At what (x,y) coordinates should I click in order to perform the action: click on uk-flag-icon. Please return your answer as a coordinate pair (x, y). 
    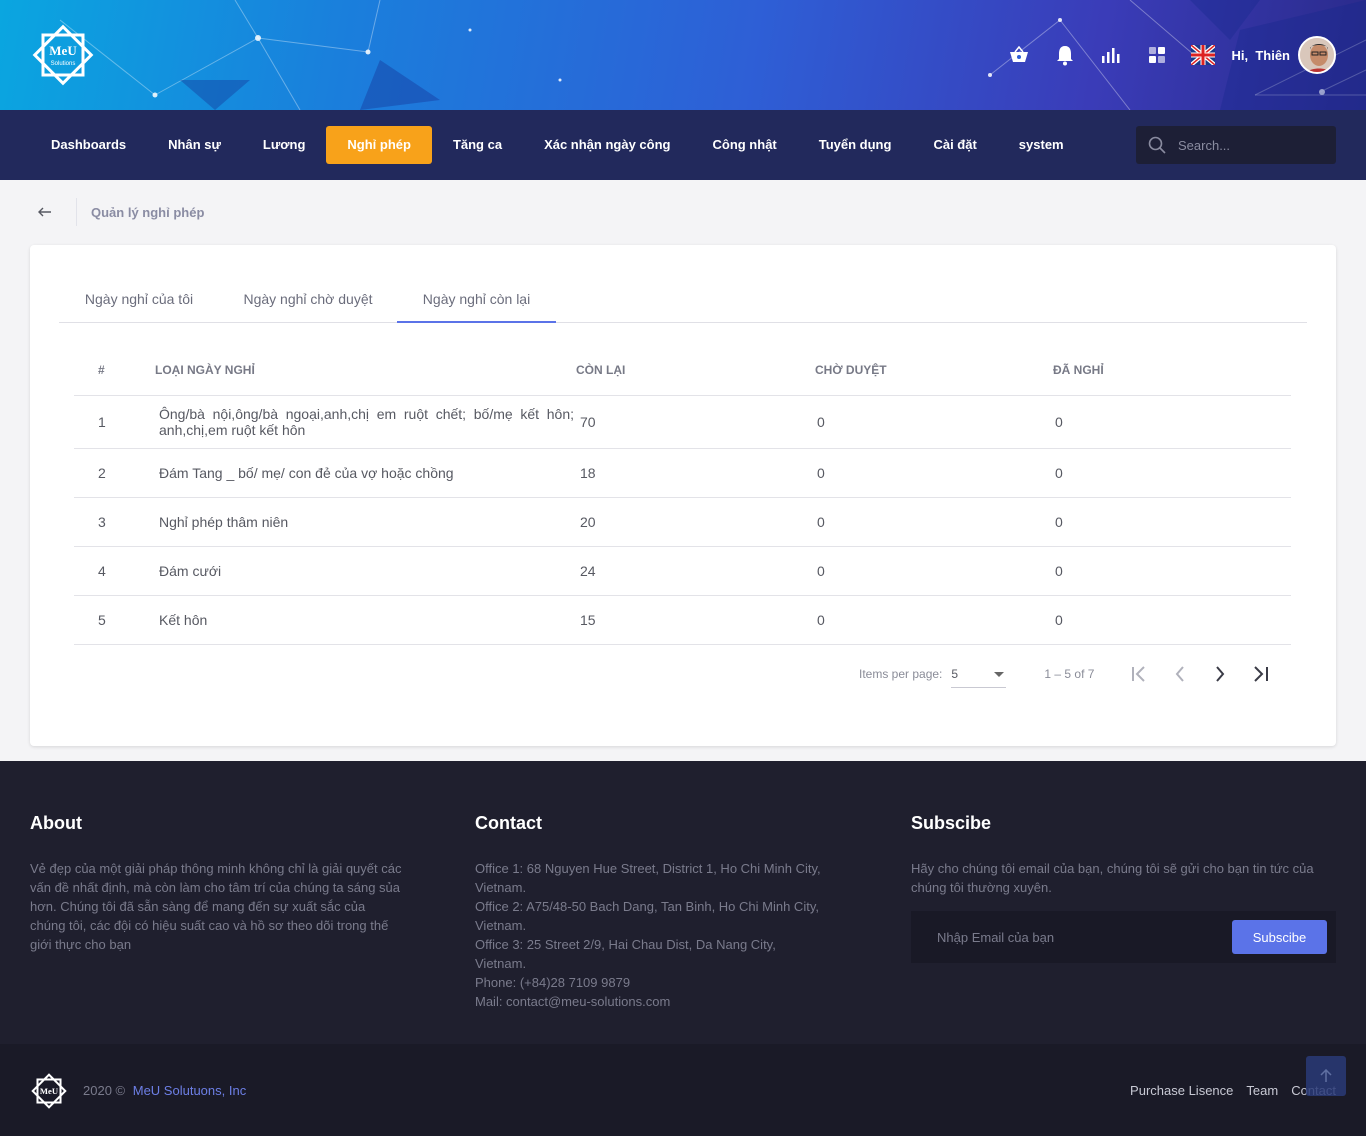
    Looking at the image, I should click on (1203, 55).